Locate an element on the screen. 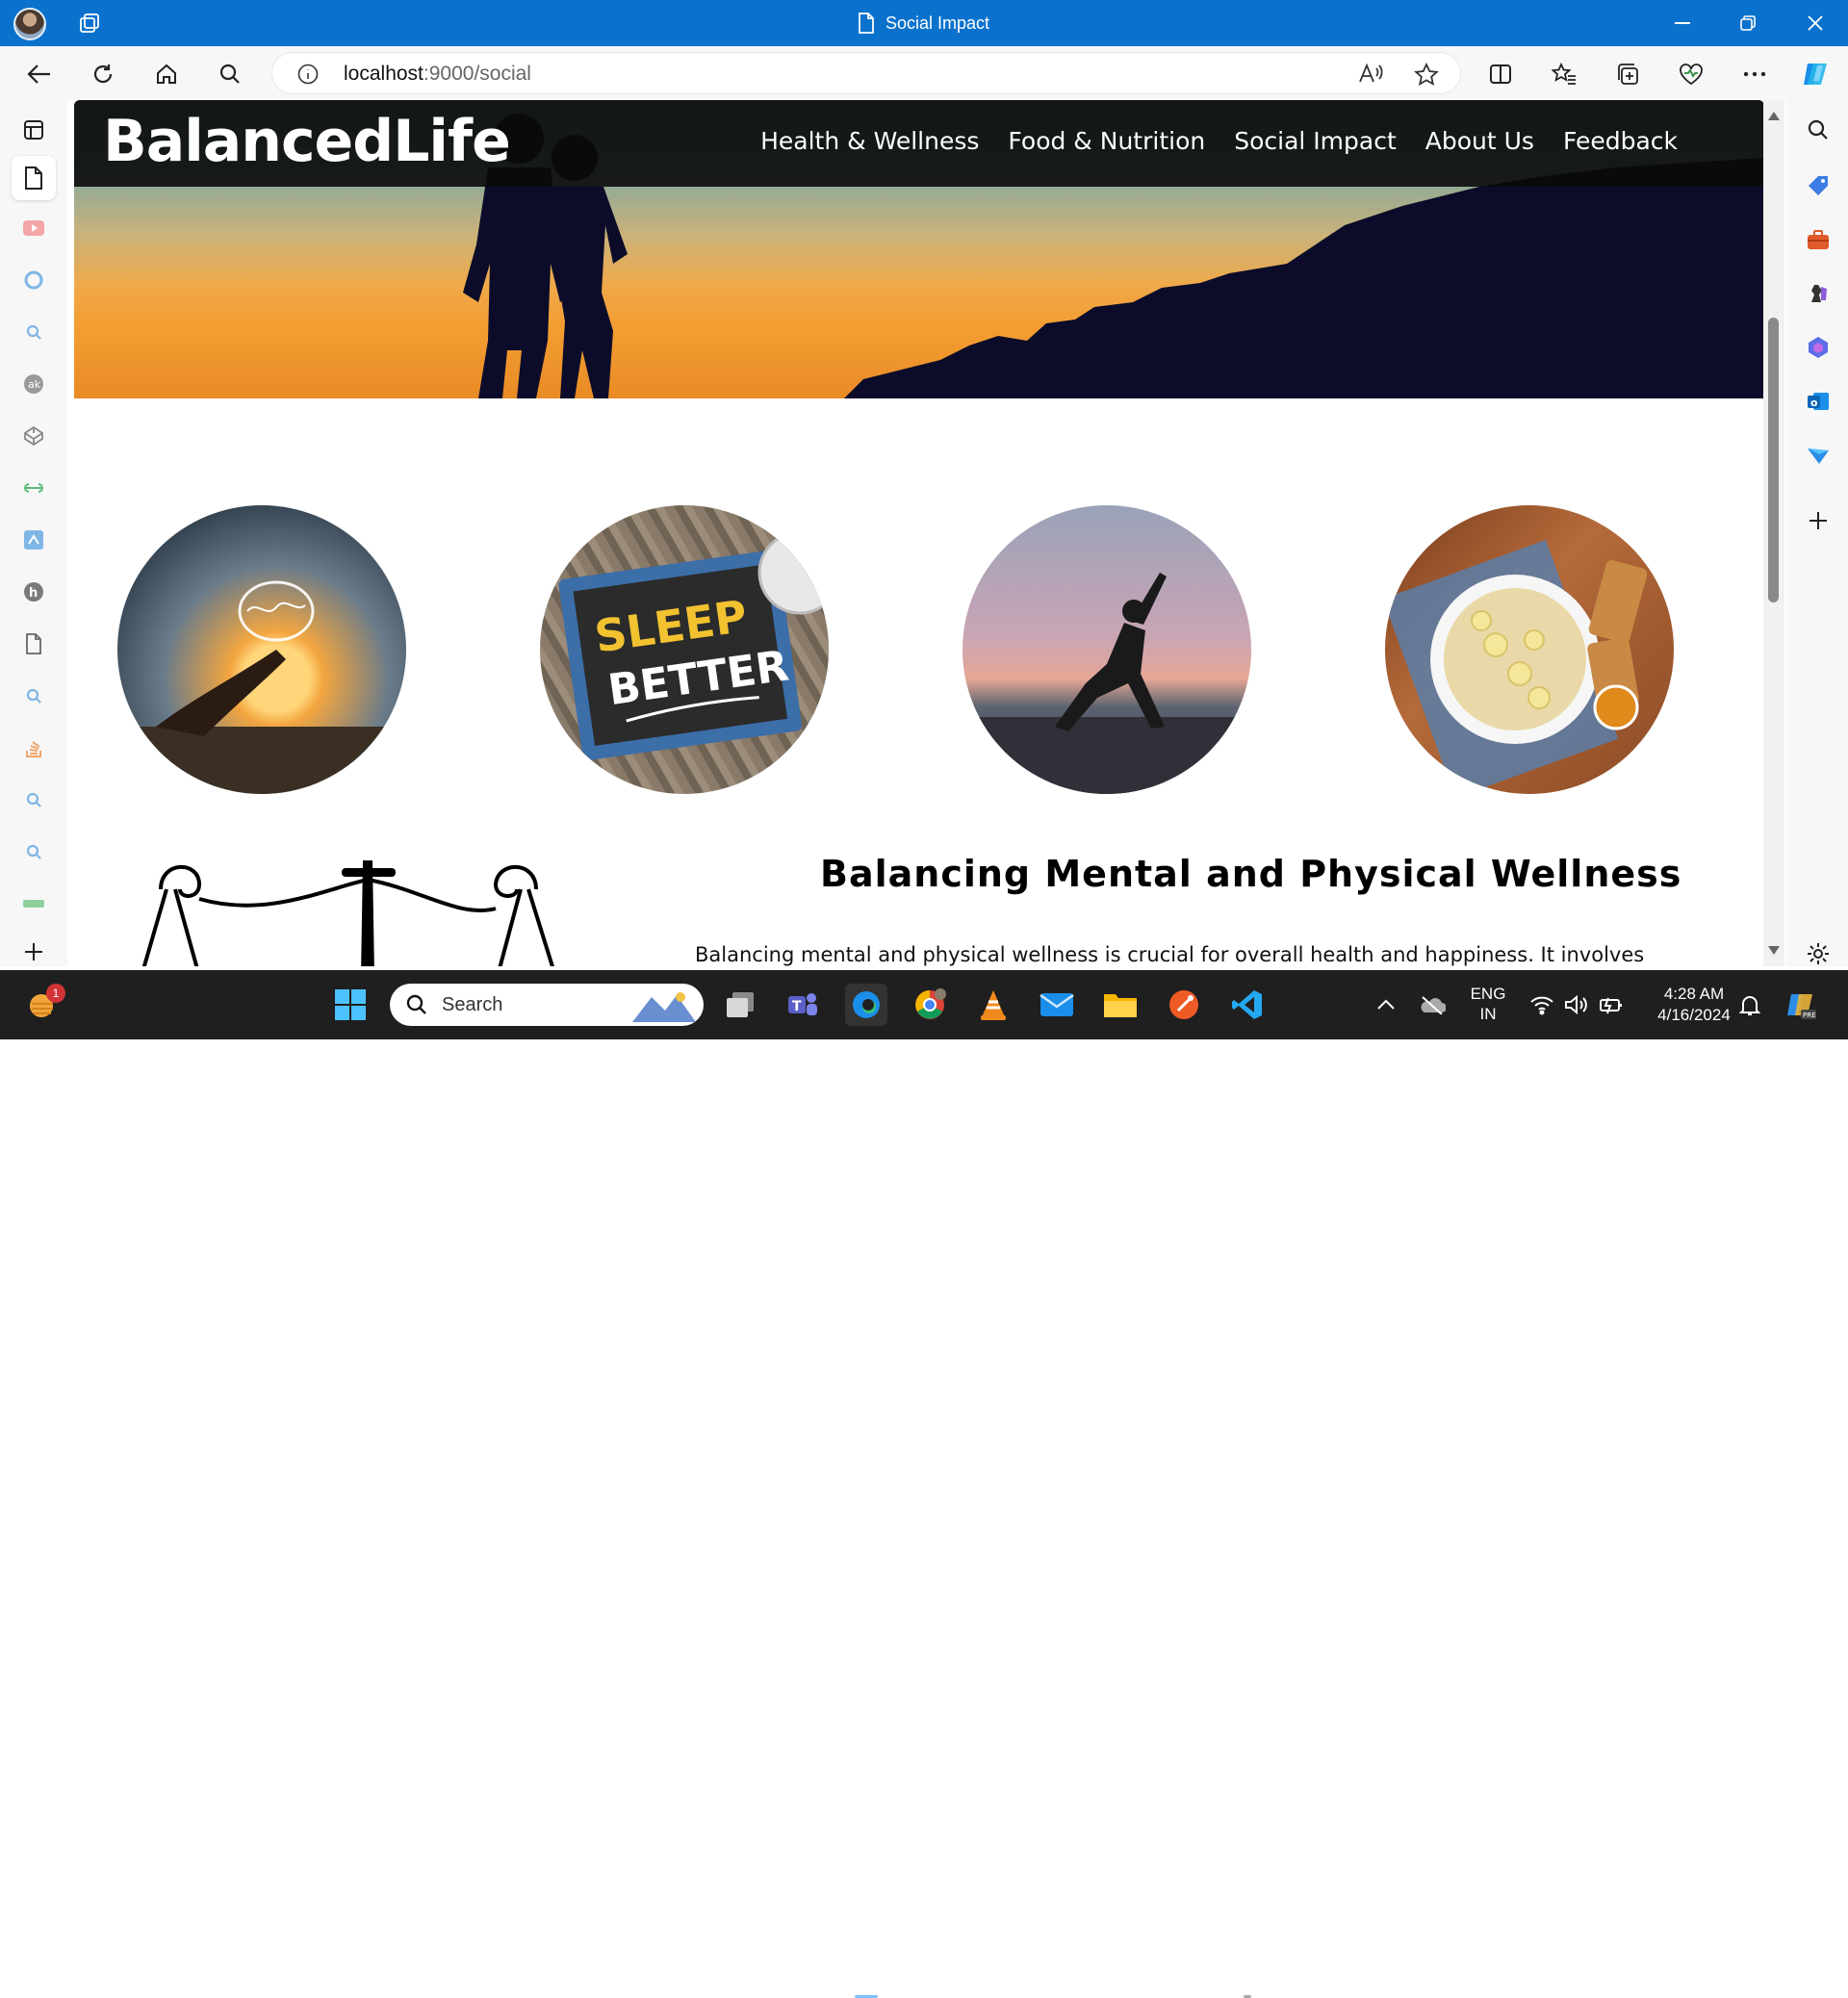 The height and width of the screenshot is (1998, 1848). tab-title-text: Social Impact is located at coordinates (938, 23).